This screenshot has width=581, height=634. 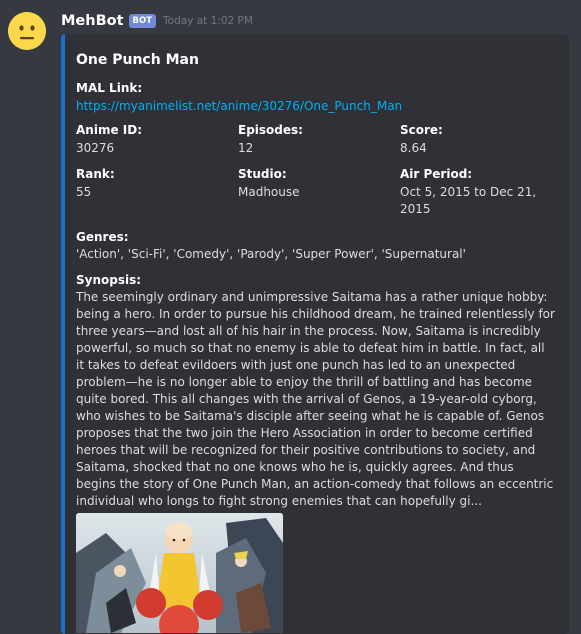 I want to click on field-name: Air Period:, so click(x=436, y=174).